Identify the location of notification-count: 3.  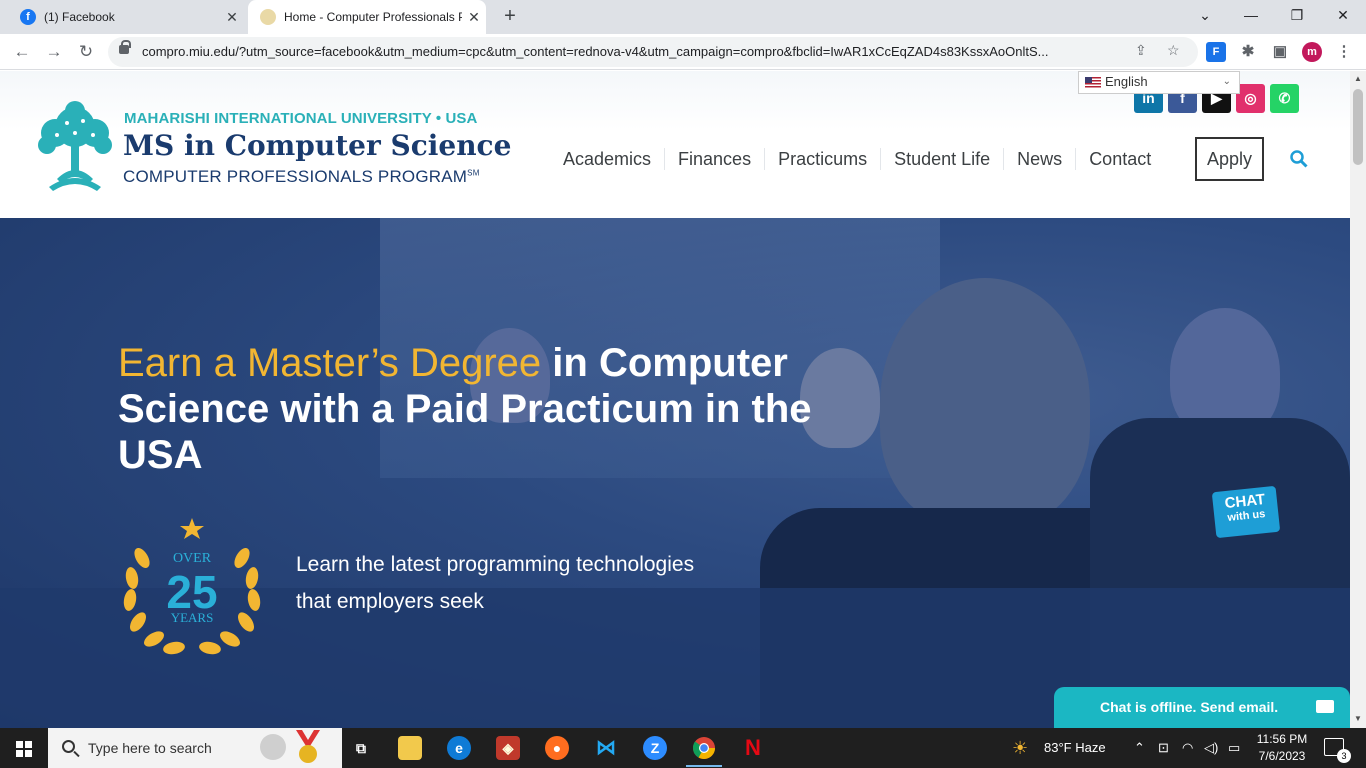
(1344, 756).